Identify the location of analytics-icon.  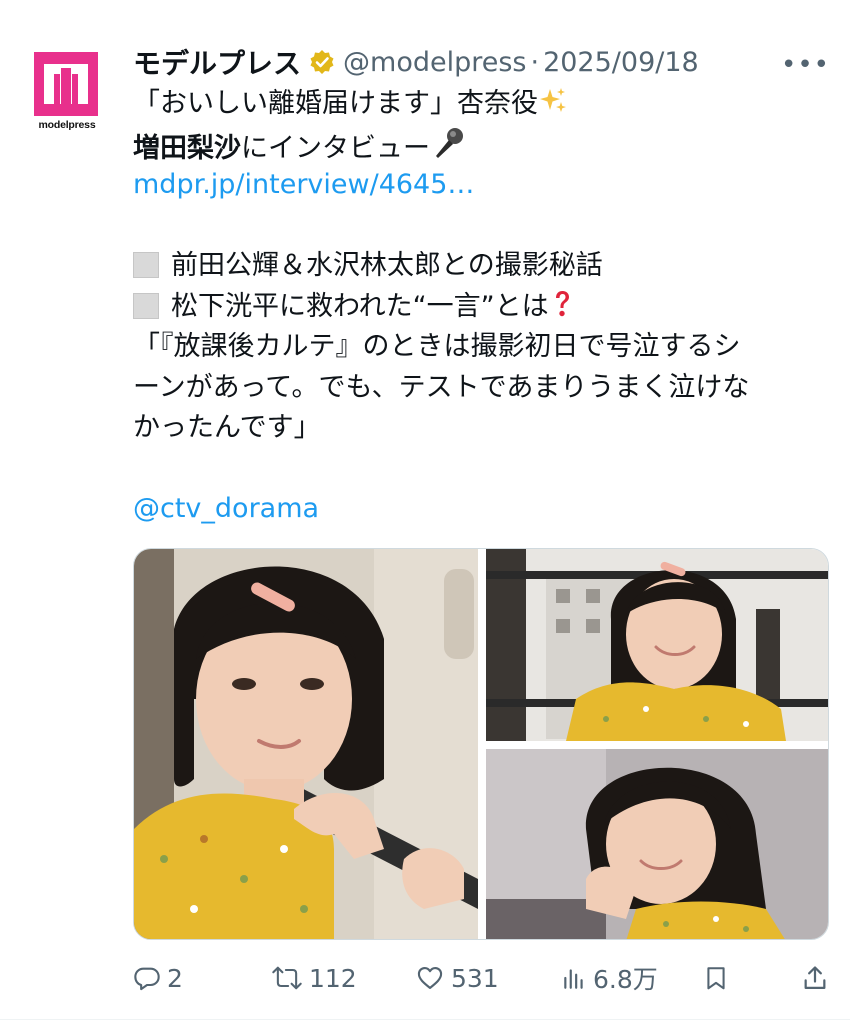
(573, 979).